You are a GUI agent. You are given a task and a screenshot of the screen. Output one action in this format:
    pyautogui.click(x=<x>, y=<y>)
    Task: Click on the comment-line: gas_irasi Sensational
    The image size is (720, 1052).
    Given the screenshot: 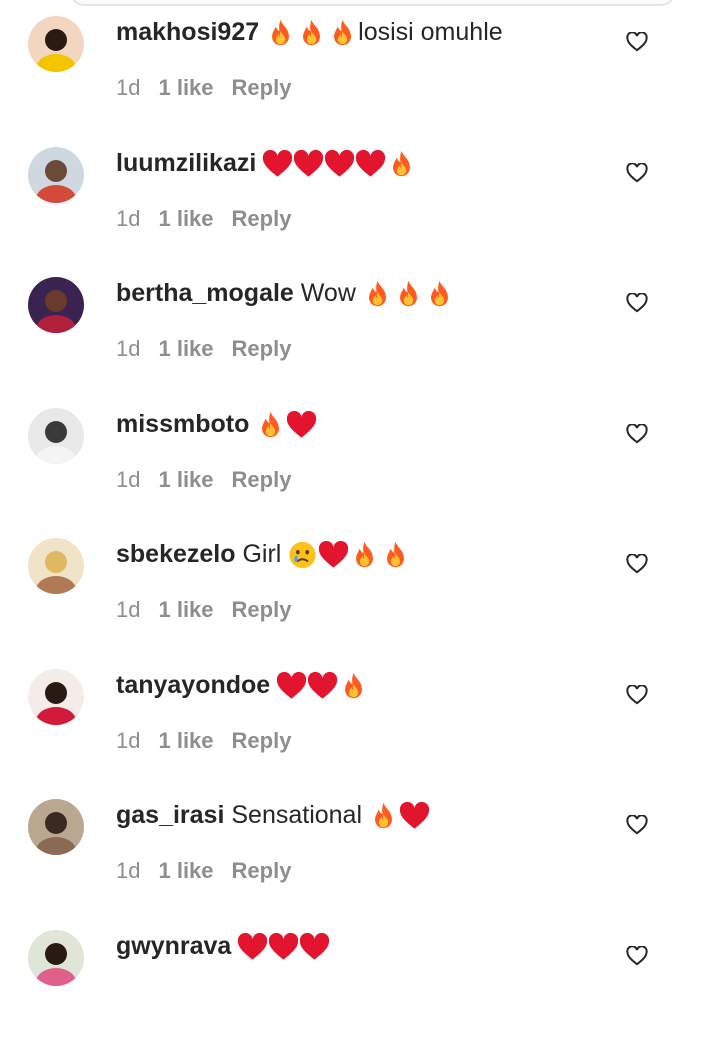 What is the action you would take?
    pyautogui.click(x=273, y=815)
    